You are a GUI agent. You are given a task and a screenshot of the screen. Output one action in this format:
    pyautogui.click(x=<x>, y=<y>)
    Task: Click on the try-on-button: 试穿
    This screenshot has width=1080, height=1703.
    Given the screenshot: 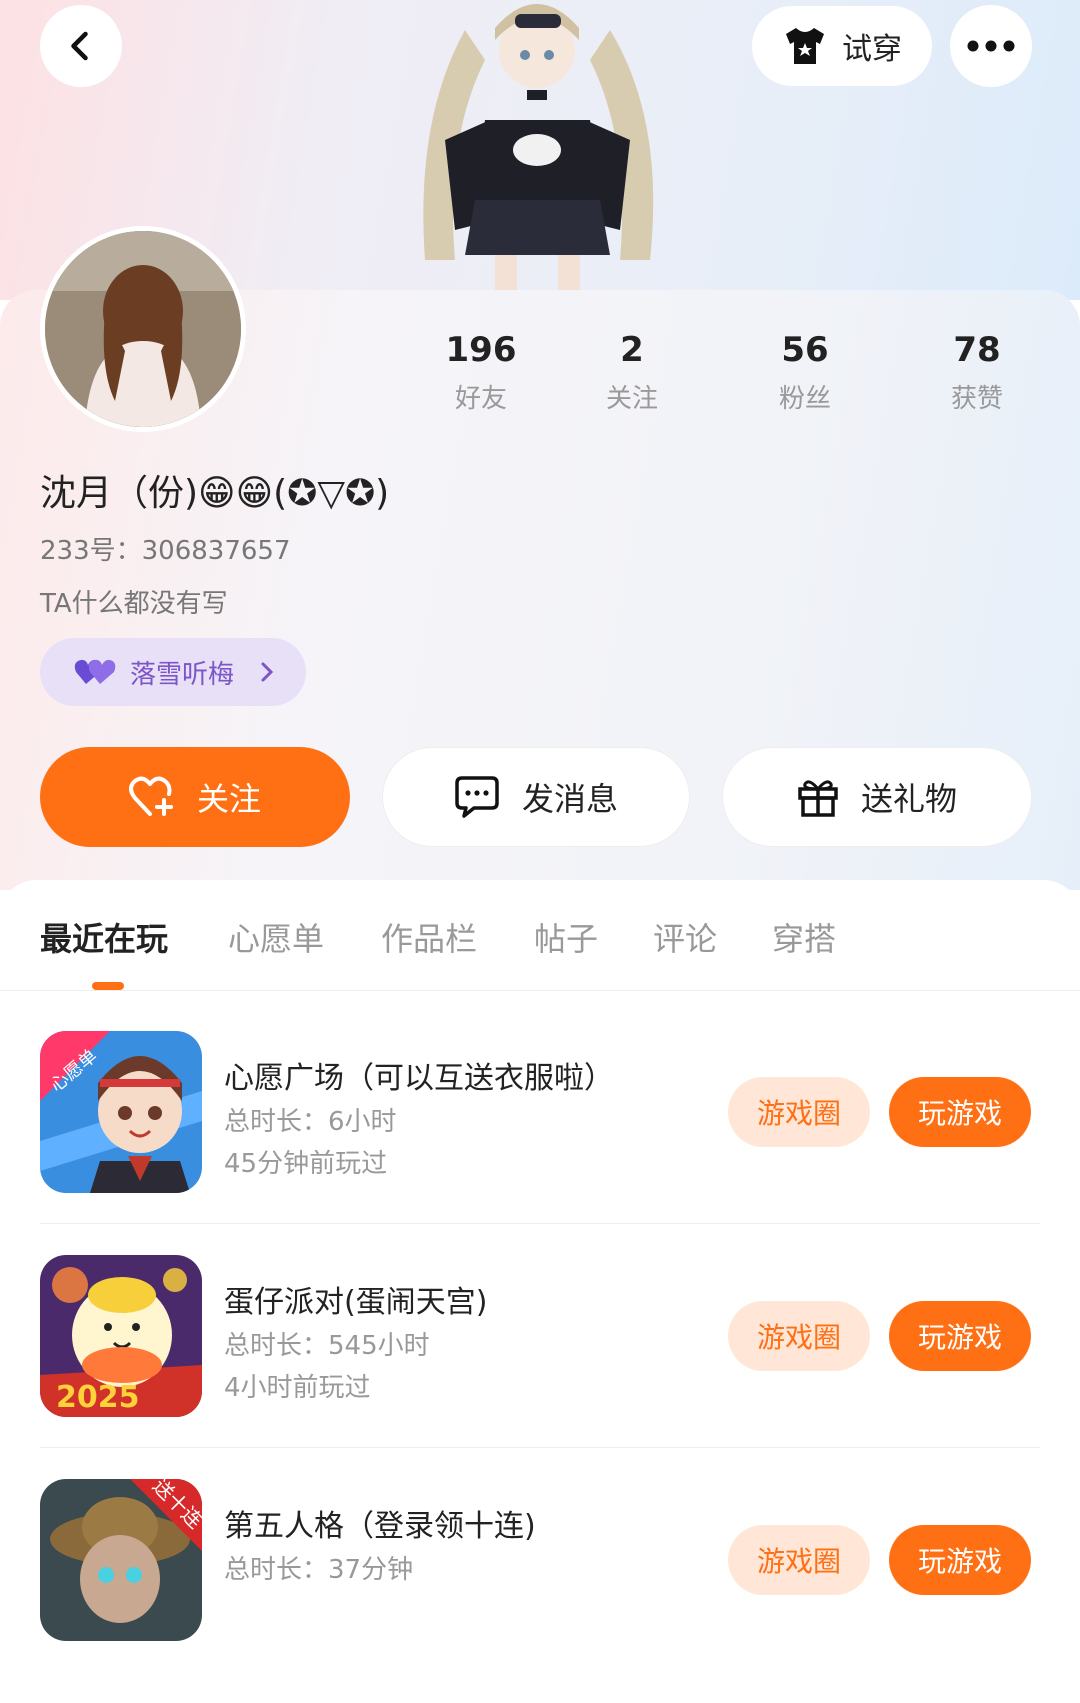 What is the action you would take?
    pyautogui.click(x=842, y=46)
    